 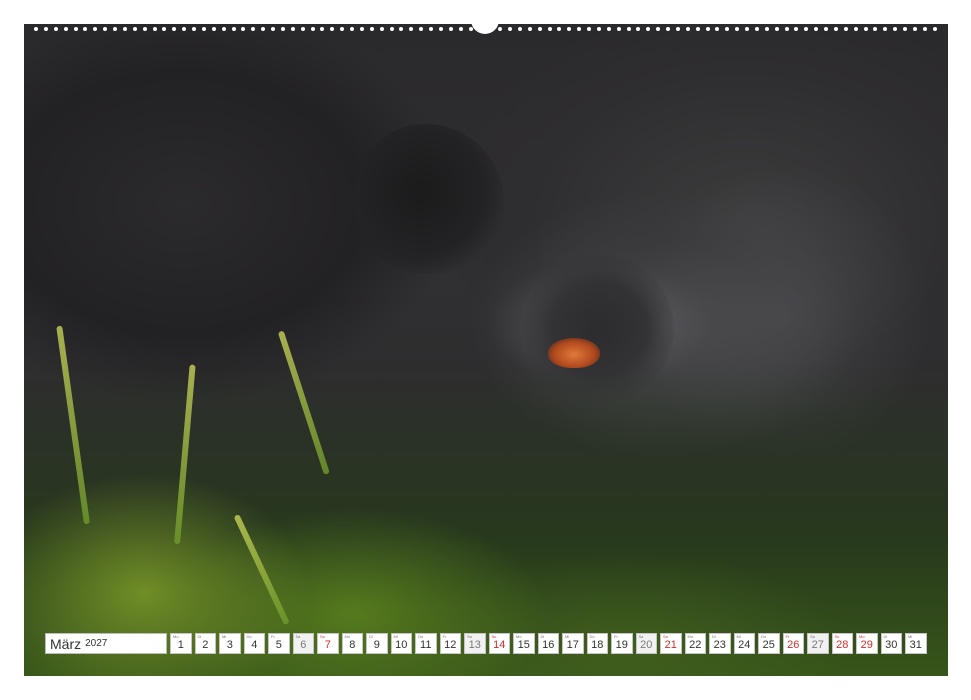 I want to click on day-number: 1, so click(x=180, y=645).